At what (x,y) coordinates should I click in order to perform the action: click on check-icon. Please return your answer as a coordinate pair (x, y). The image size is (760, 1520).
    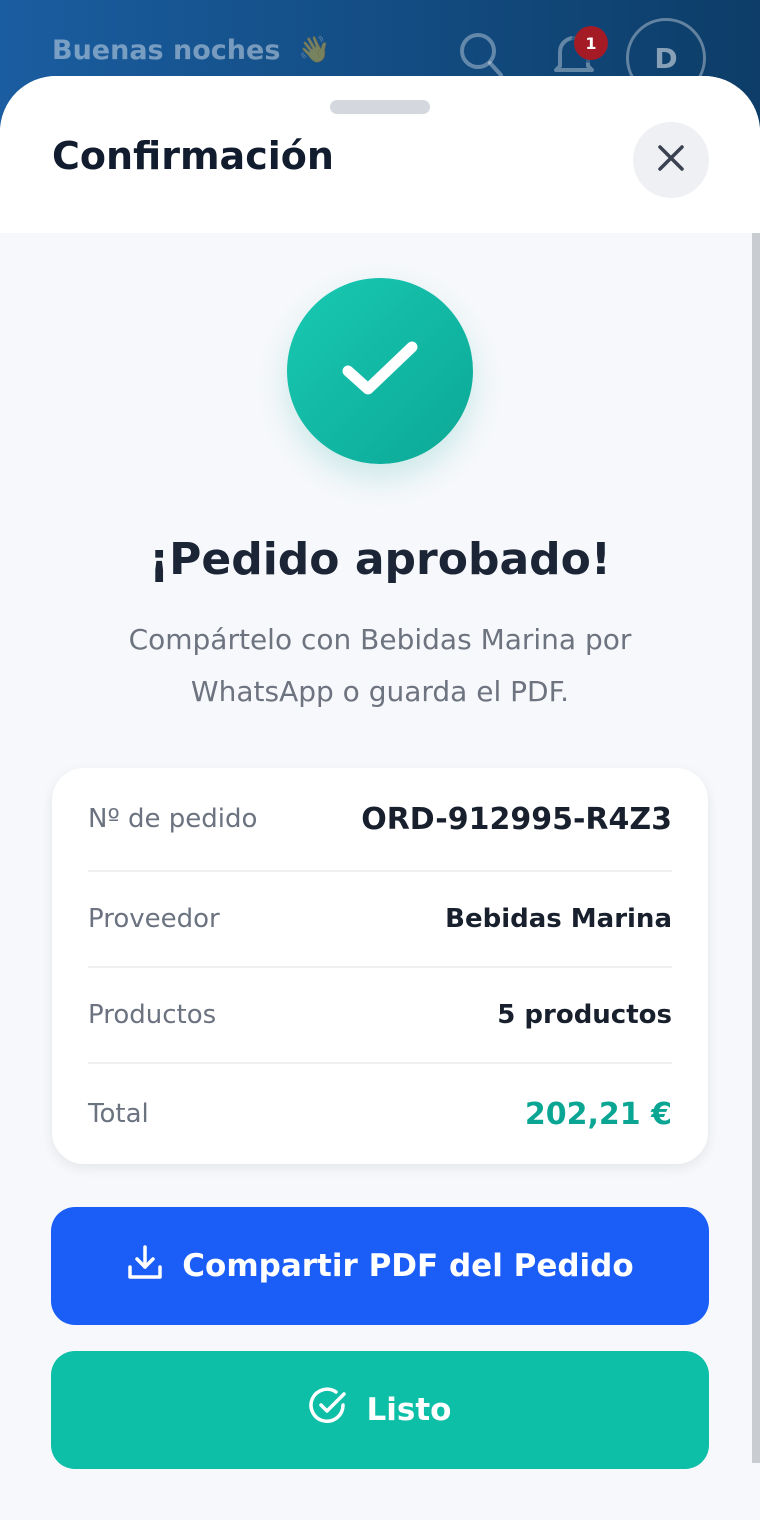
    Looking at the image, I should click on (380, 371).